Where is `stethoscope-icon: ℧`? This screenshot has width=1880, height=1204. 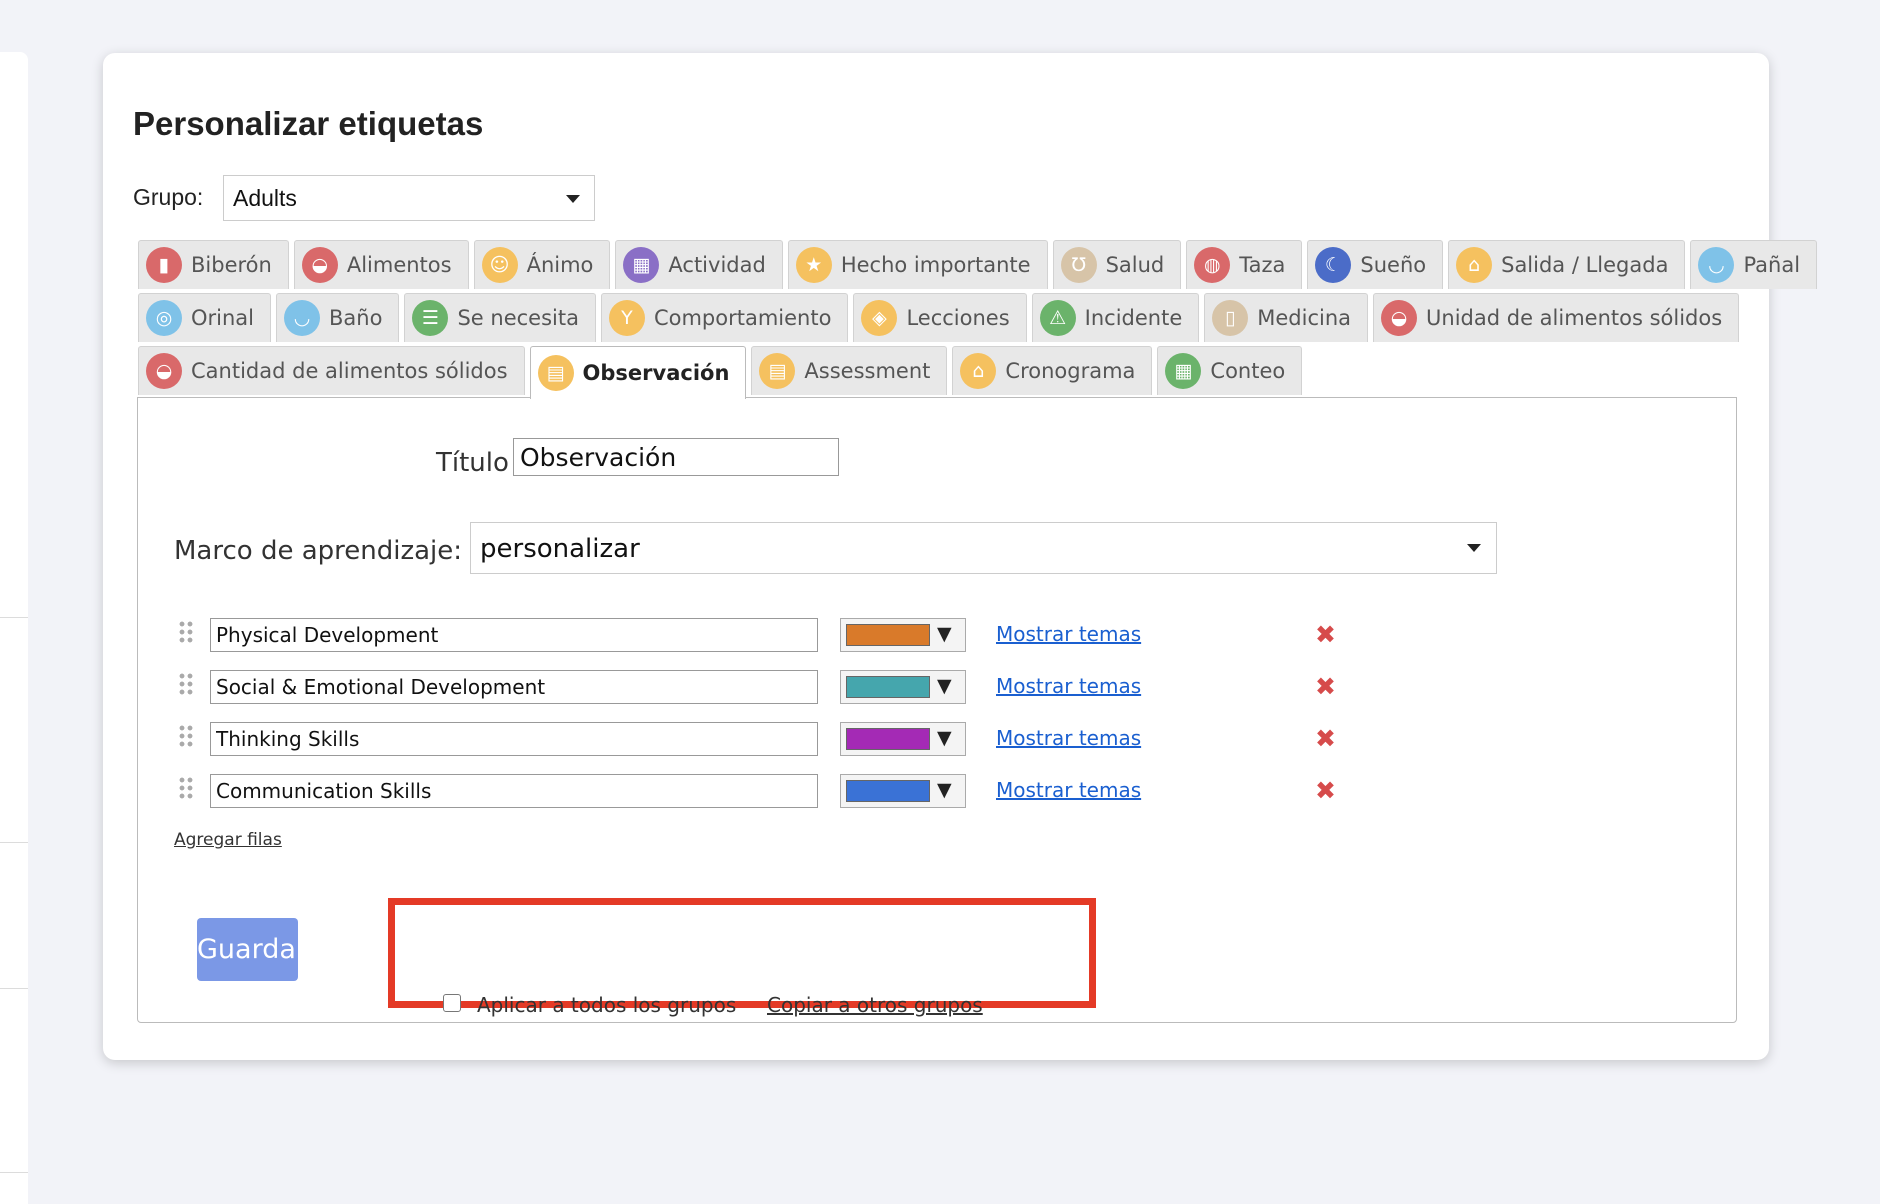
stethoscope-icon: ℧ is located at coordinates (1078, 265).